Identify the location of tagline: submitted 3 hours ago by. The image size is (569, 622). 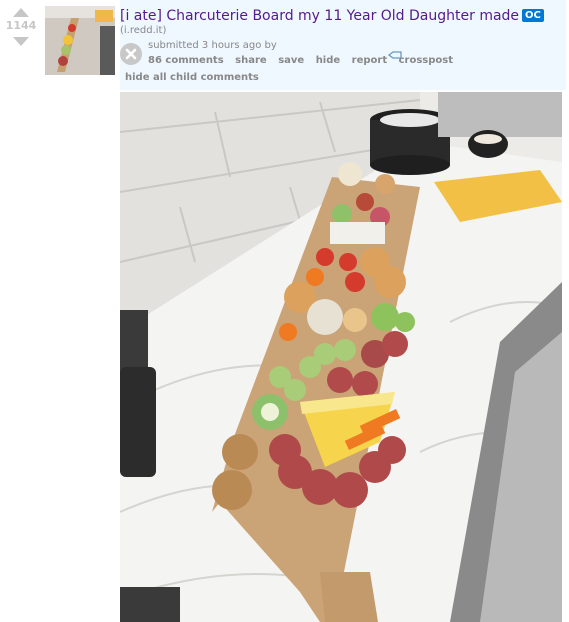
(212, 45).